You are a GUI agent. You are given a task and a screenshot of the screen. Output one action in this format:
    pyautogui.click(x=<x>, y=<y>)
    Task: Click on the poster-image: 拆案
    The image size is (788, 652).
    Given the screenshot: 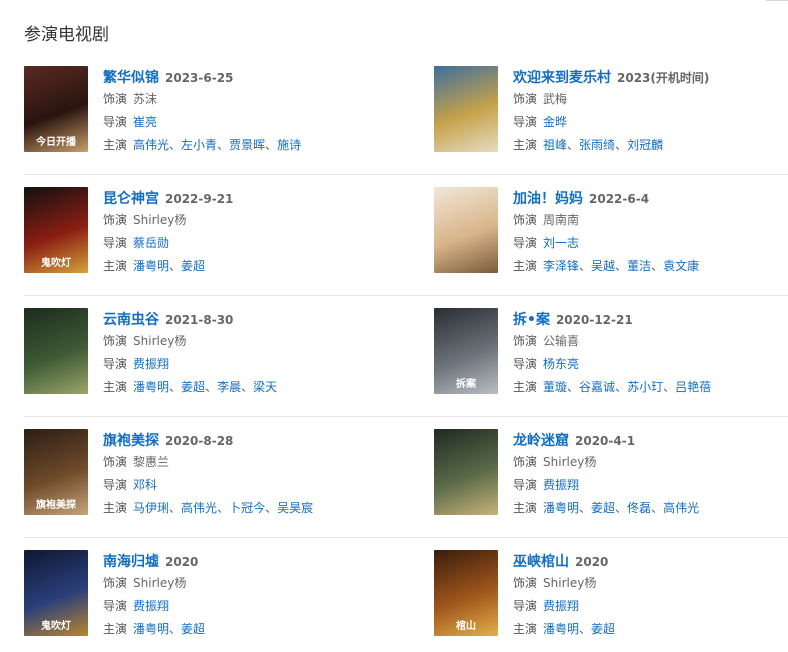 What is the action you would take?
    pyautogui.click(x=466, y=351)
    